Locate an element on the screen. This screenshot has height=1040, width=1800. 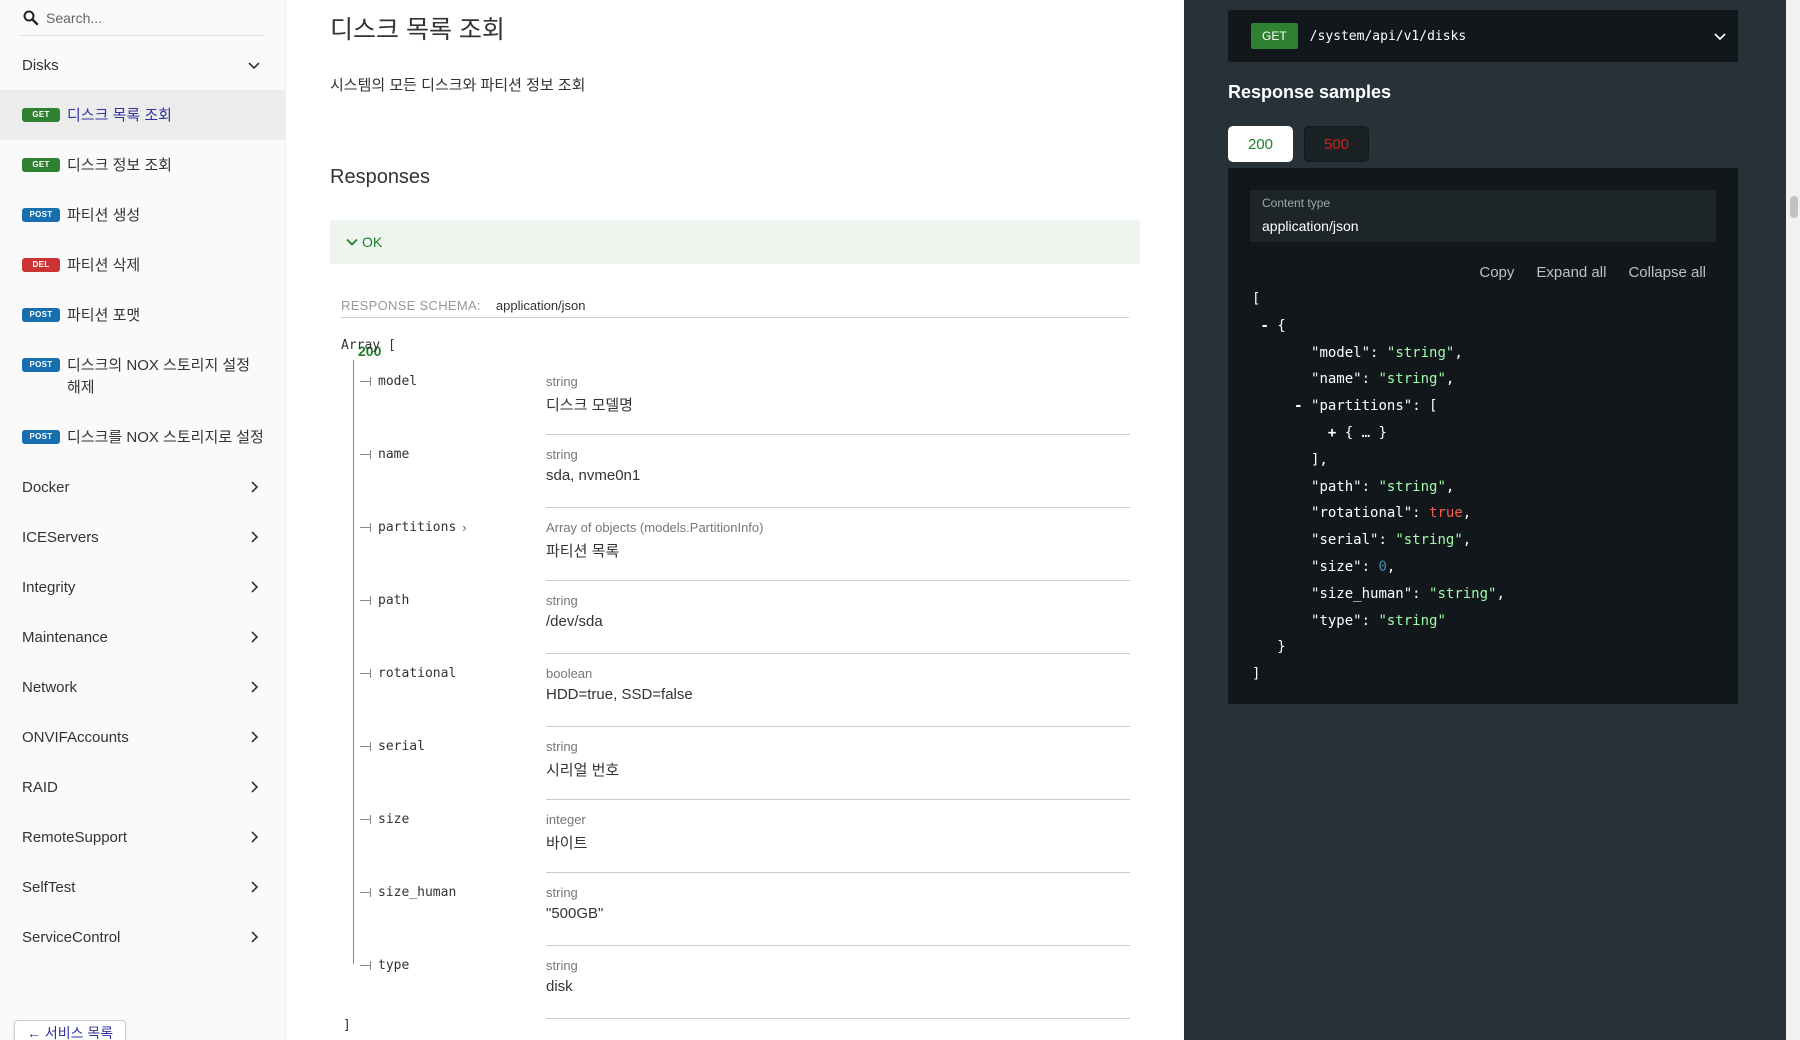
sidebar-group-servicecontrol: ServiceControl is located at coordinates (142, 937).